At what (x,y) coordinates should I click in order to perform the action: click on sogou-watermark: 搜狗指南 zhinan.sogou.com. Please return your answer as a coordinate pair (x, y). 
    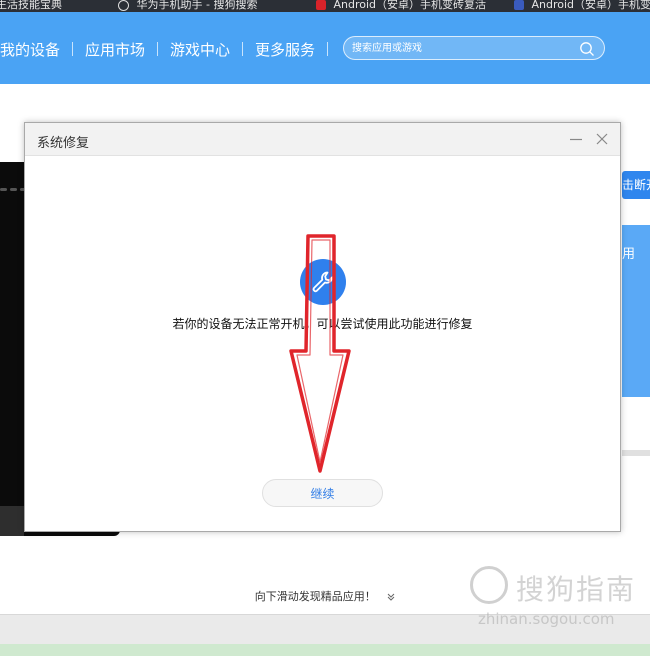
    Looking at the image, I should click on (555, 601).